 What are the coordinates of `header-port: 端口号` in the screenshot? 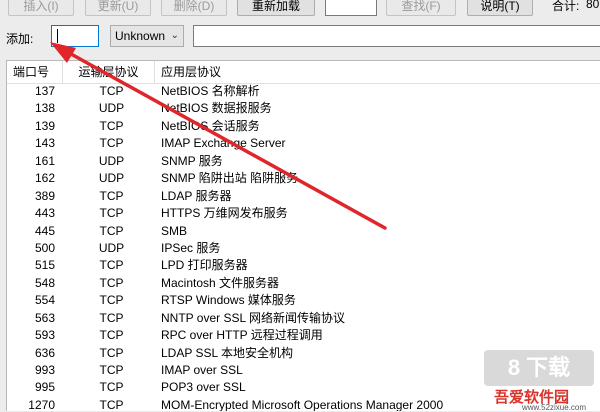 It's located at (35, 72).